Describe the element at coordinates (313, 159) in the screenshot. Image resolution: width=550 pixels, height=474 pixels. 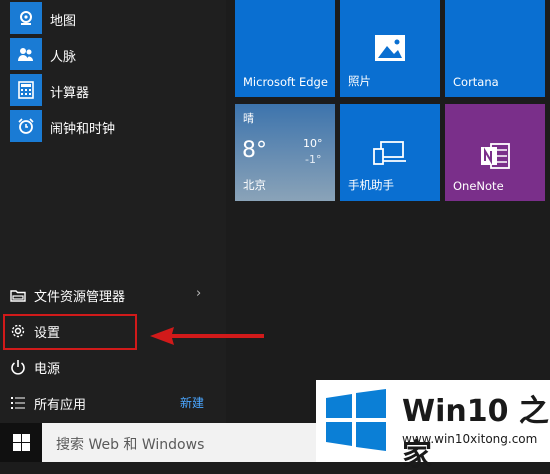
I see `weather-low: -1°` at that location.